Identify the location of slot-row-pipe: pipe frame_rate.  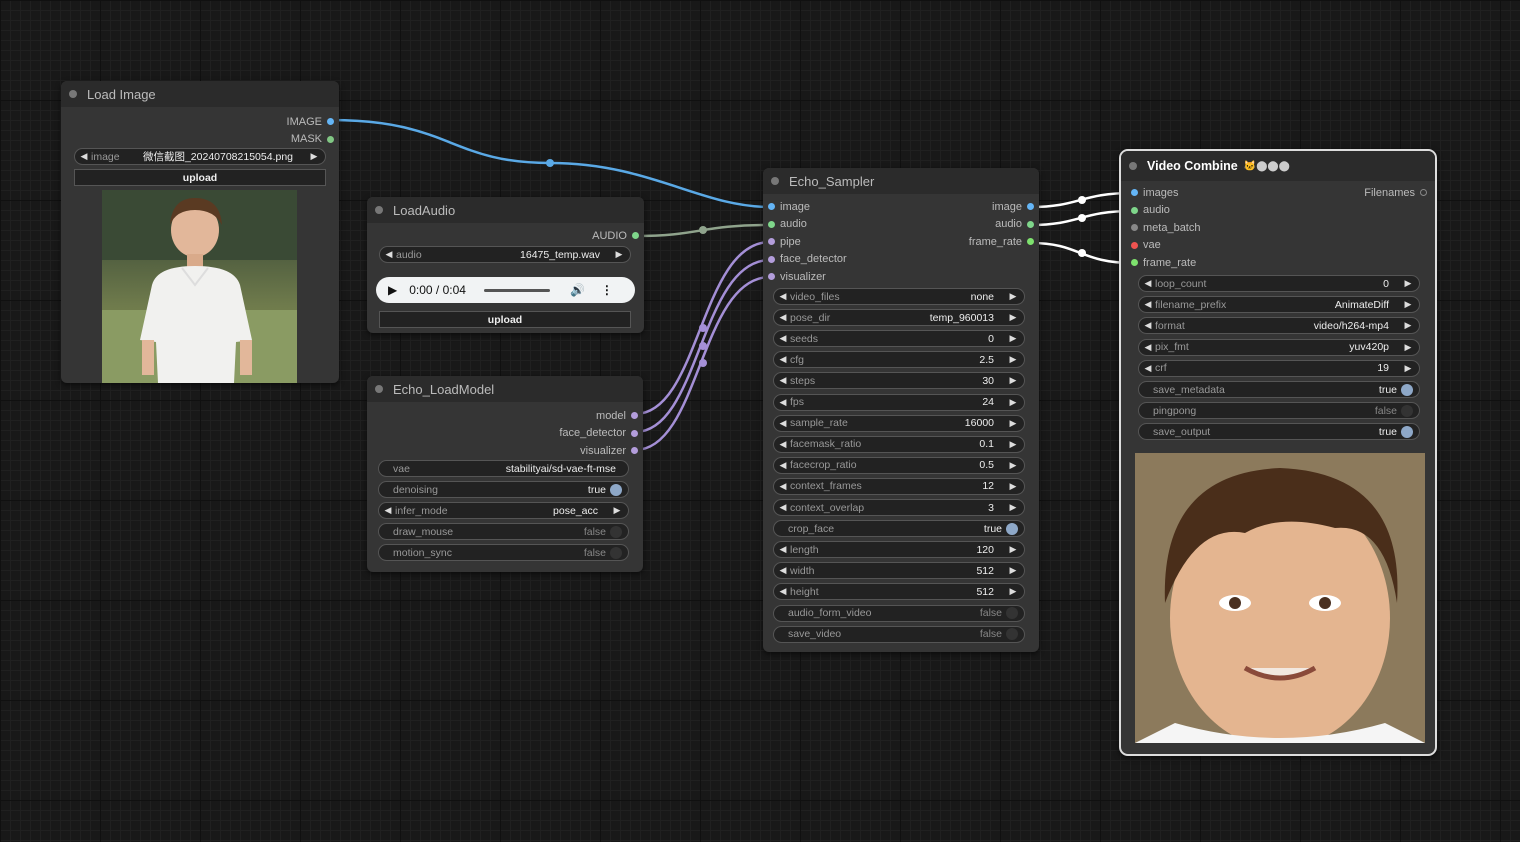
(901, 242).